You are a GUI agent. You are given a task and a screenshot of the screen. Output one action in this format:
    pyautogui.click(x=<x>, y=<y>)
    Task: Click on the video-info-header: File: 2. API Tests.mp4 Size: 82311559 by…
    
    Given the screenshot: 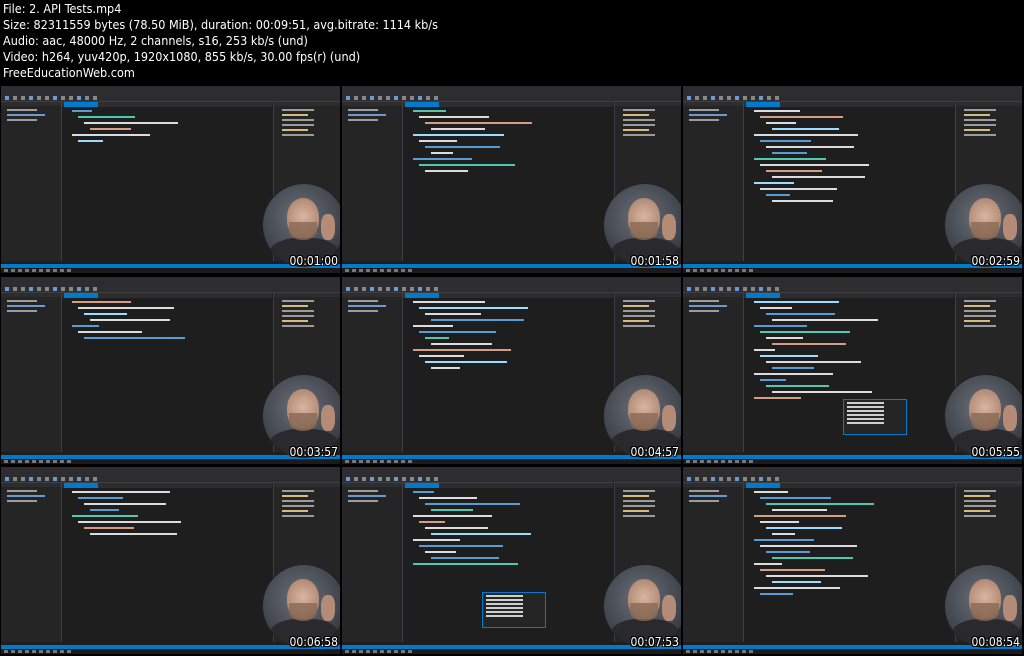 What is the action you would take?
    pyautogui.click(x=512, y=42)
    